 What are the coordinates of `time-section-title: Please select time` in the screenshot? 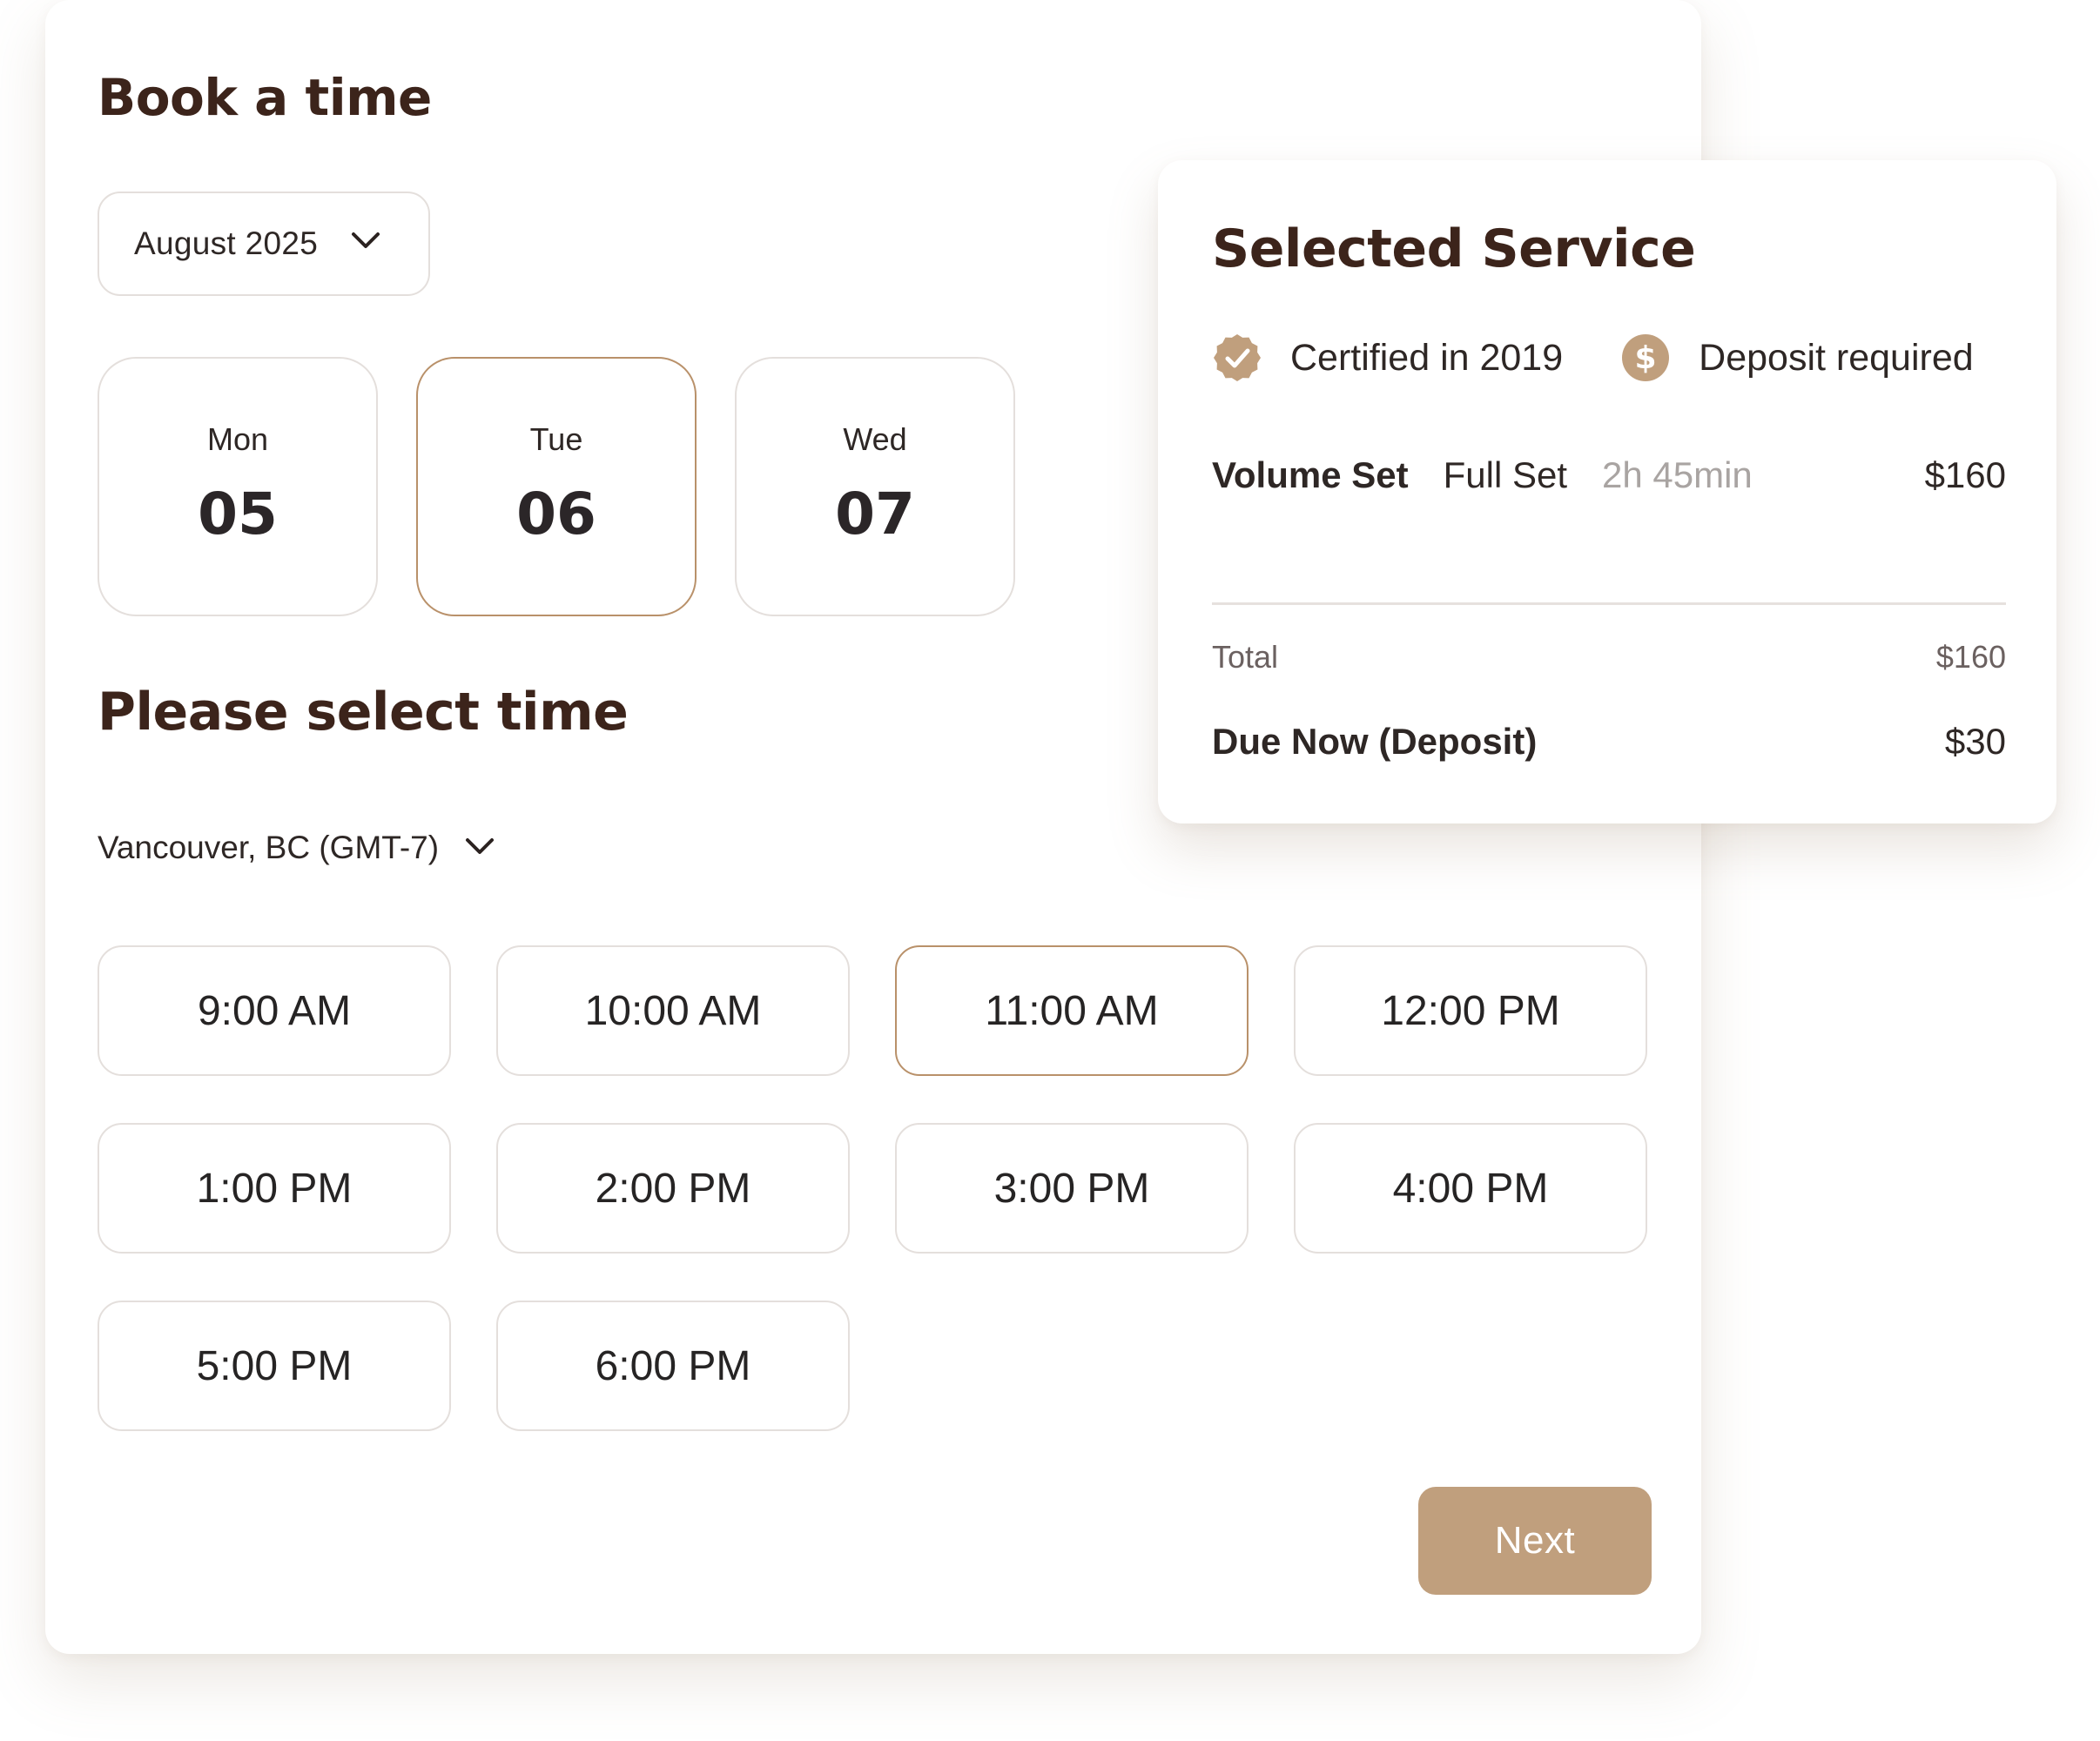 It's located at (364, 712).